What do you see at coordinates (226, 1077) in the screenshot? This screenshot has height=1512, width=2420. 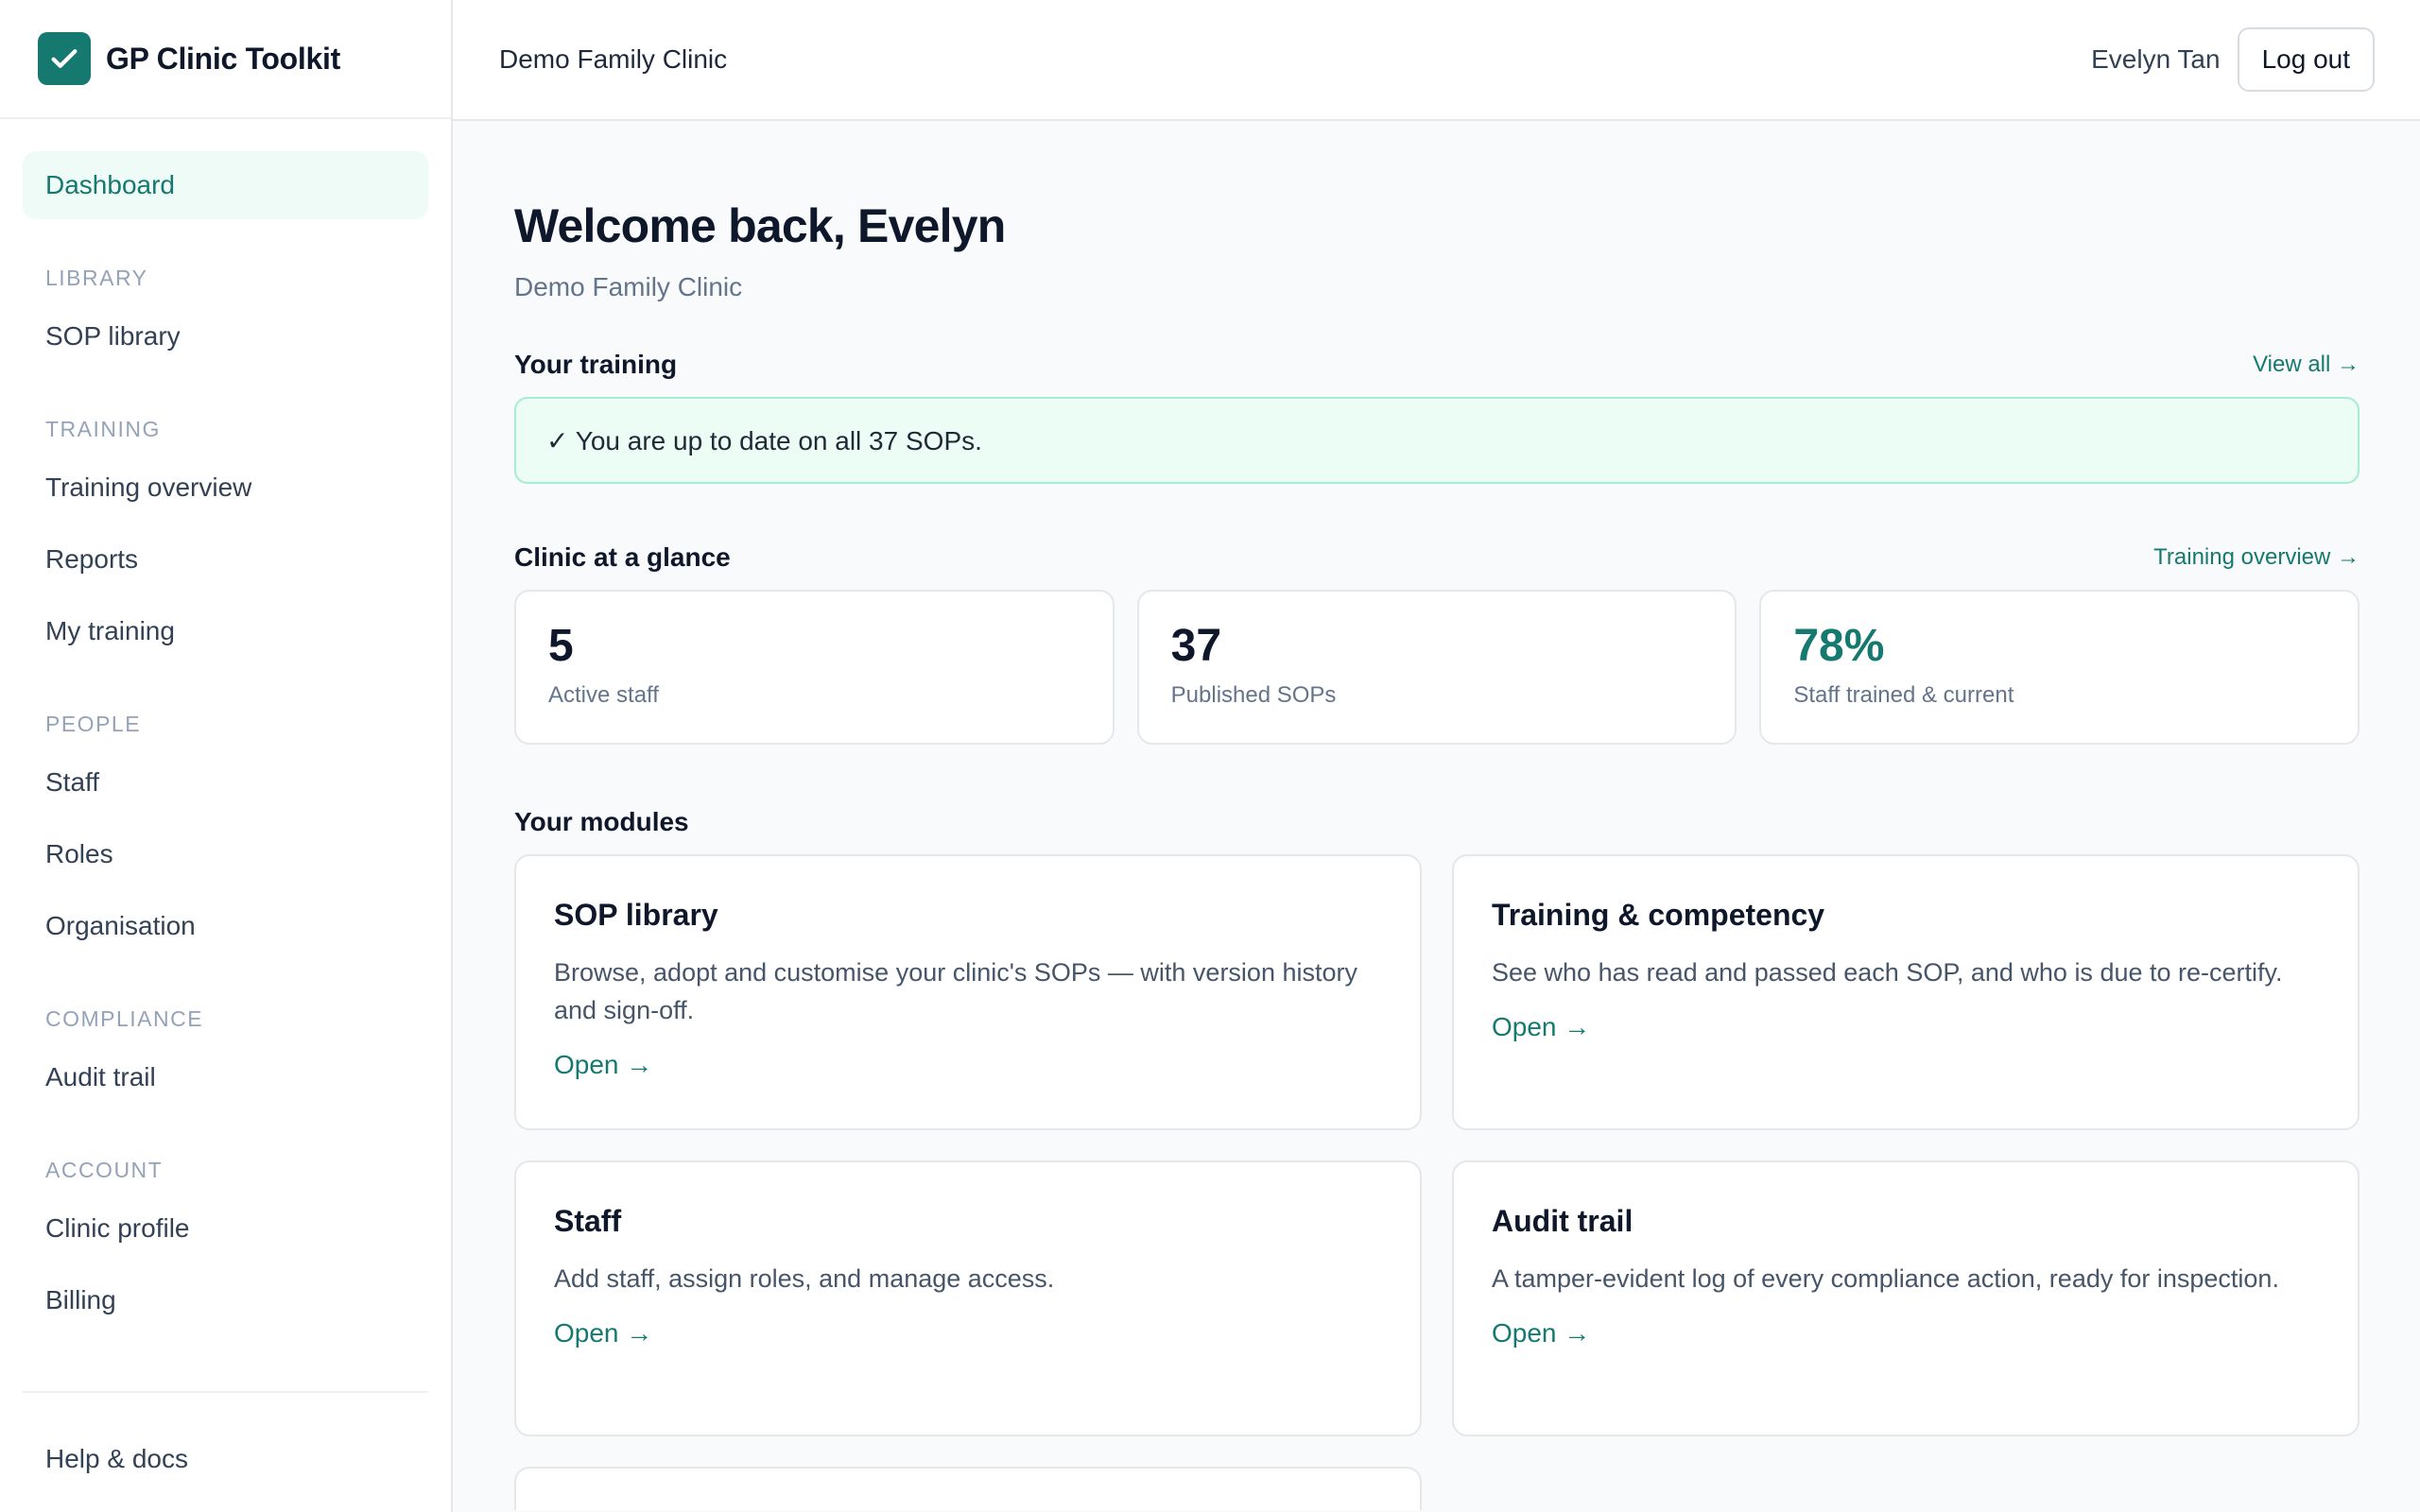 I see `sidebar-item-audit-trail: Audit trail` at bounding box center [226, 1077].